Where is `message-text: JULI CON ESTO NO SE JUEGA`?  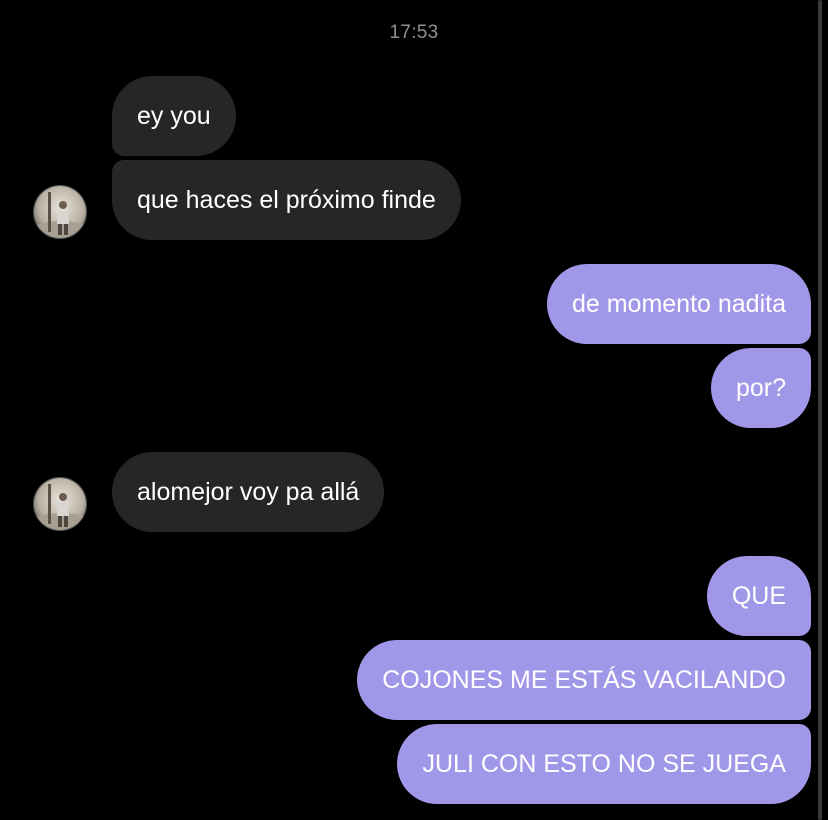 message-text: JULI CON ESTO NO SE JUEGA is located at coordinates (604, 763).